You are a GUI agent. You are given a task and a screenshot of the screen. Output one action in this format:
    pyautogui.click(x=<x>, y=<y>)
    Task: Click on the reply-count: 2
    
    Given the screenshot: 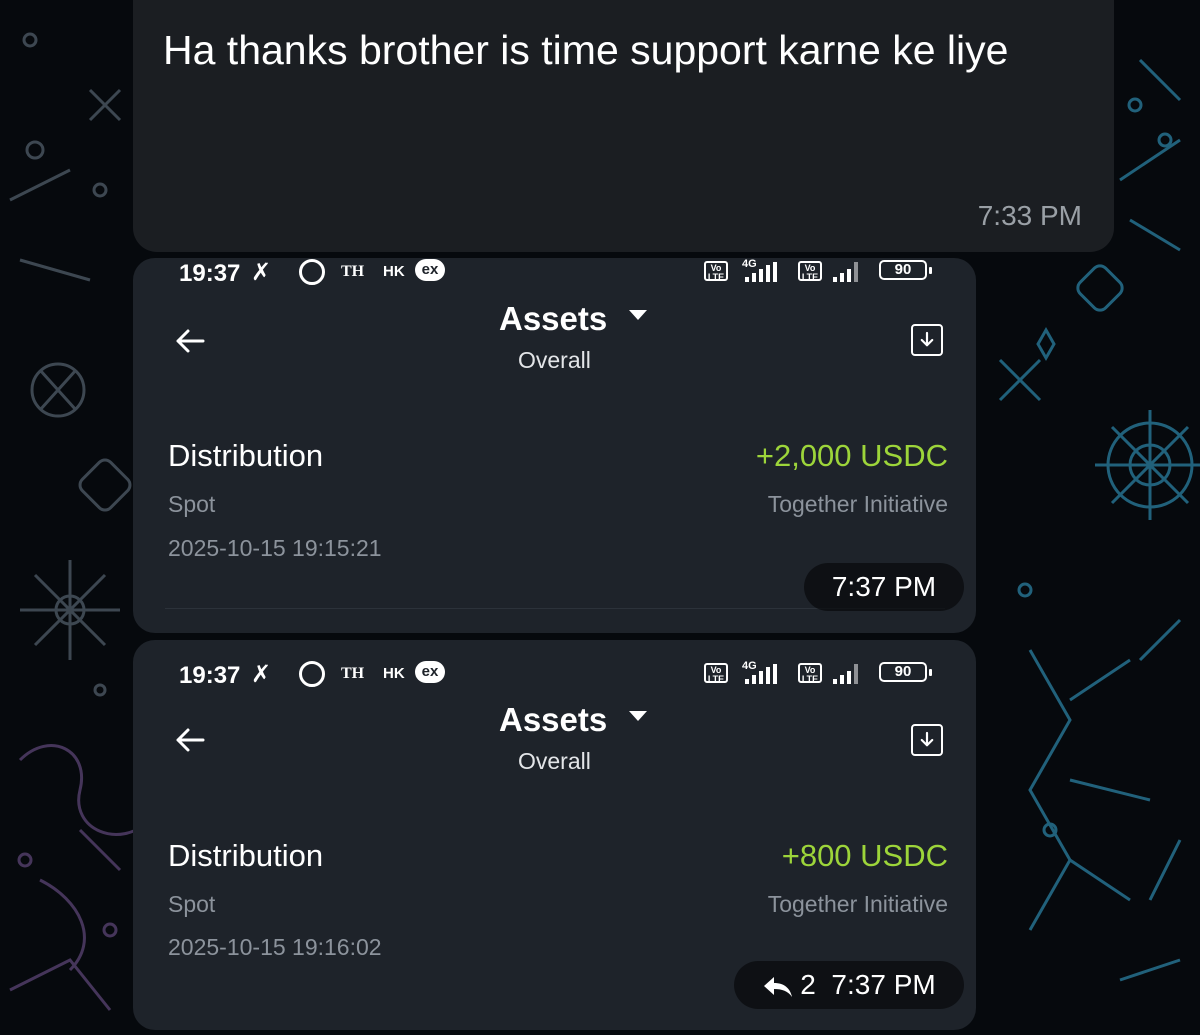 What is the action you would take?
    pyautogui.click(x=808, y=984)
    